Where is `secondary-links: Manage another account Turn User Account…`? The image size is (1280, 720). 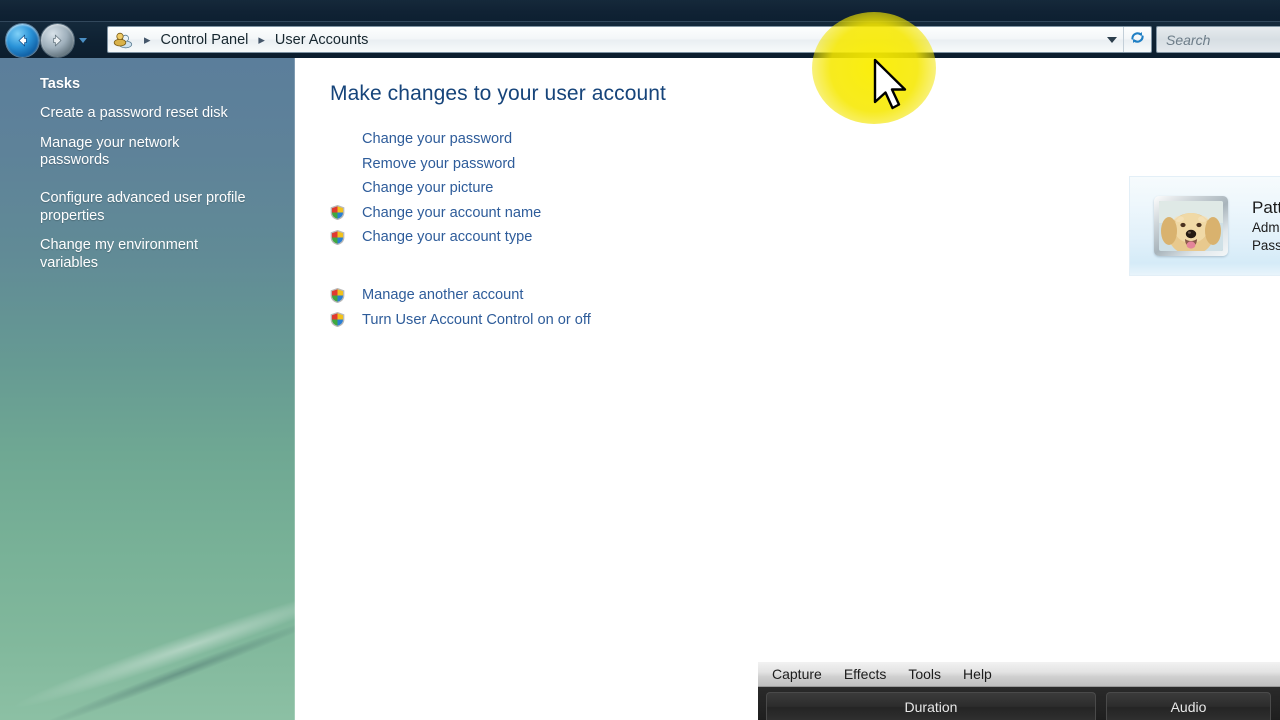
secondary-links: Manage another account Turn User Account… is located at coordinates (460, 307).